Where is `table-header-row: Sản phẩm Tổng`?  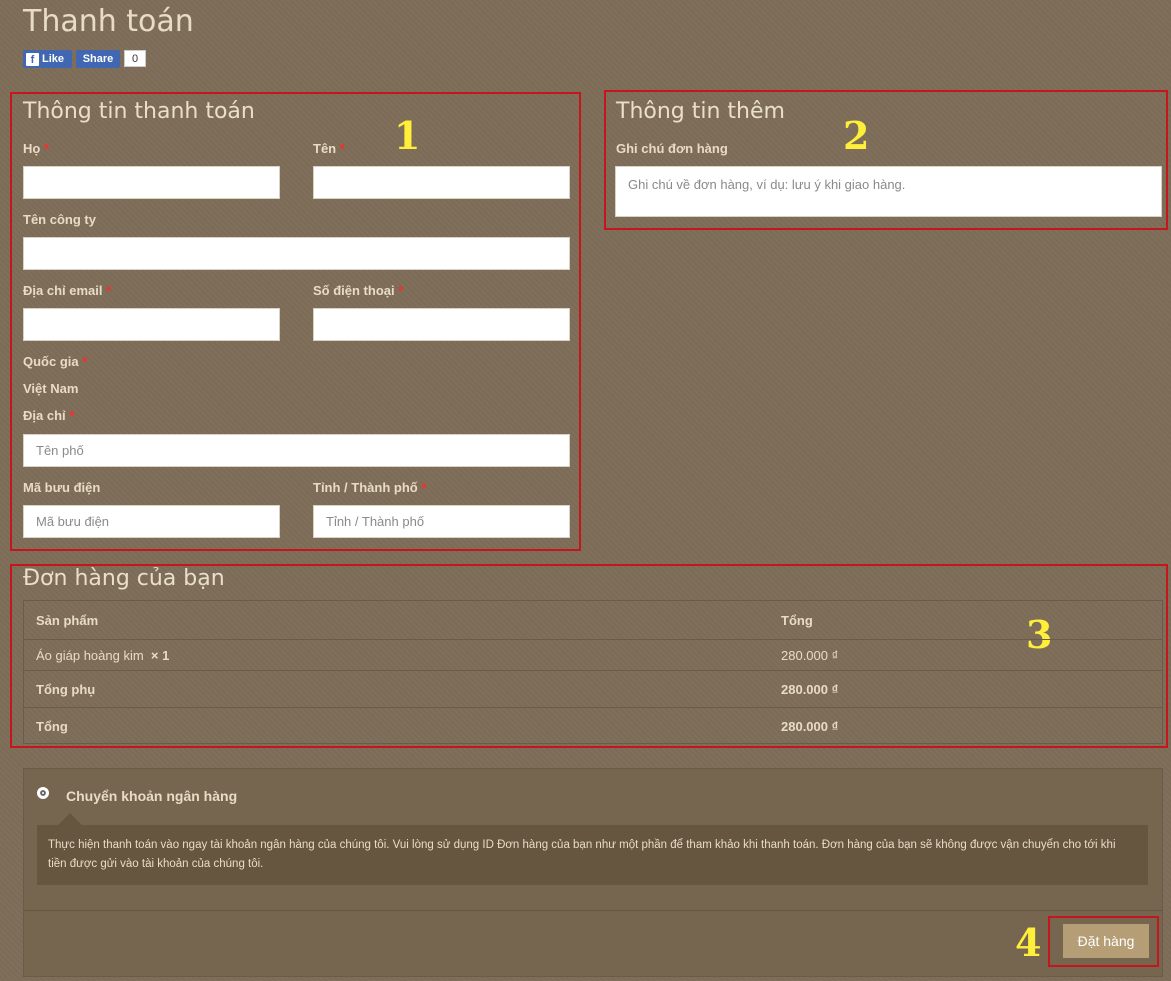
table-header-row: Sản phẩm Tổng is located at coordinates (593, 620).